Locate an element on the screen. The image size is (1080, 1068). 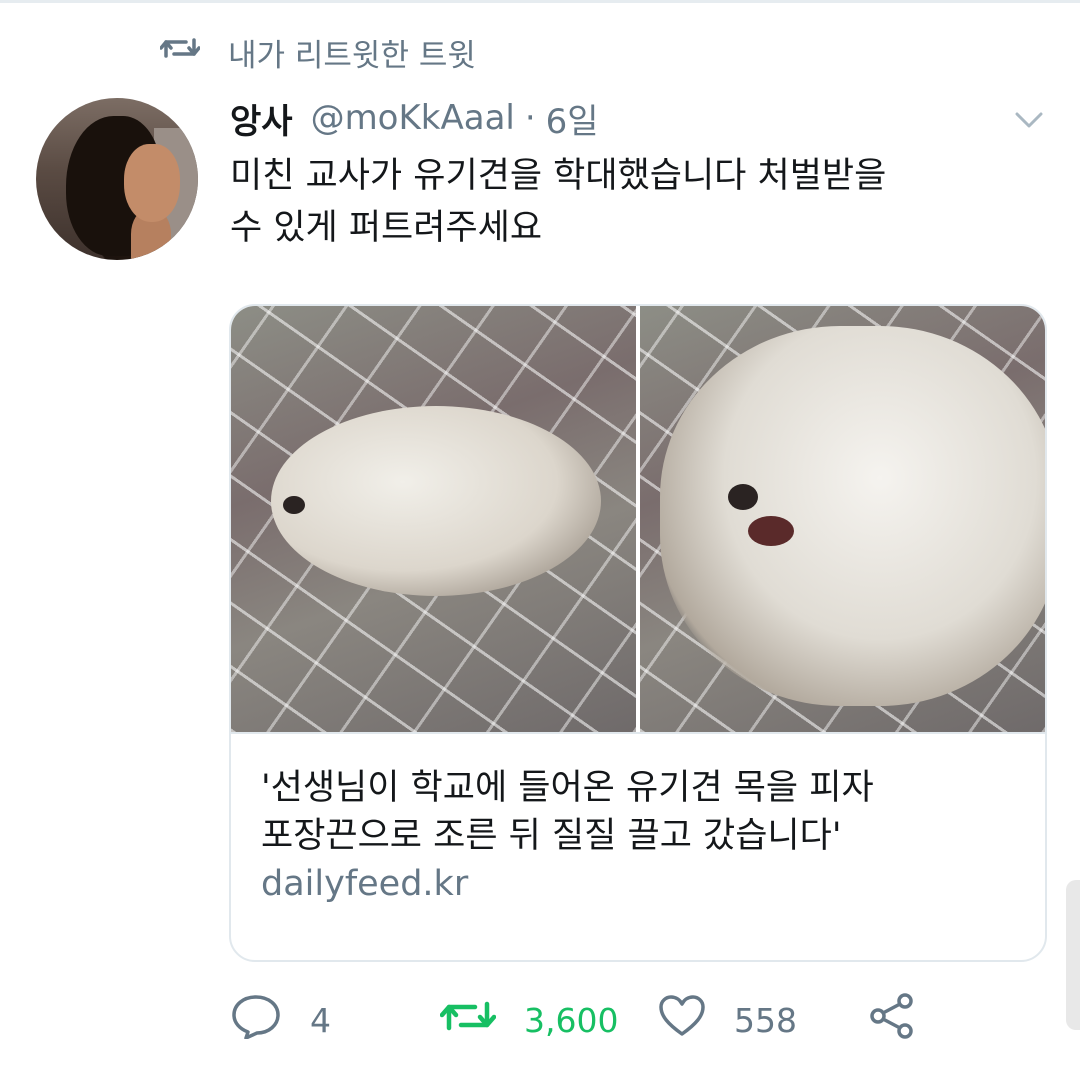
retweet-count: 3,600 is located at coordinates (571, 1020).